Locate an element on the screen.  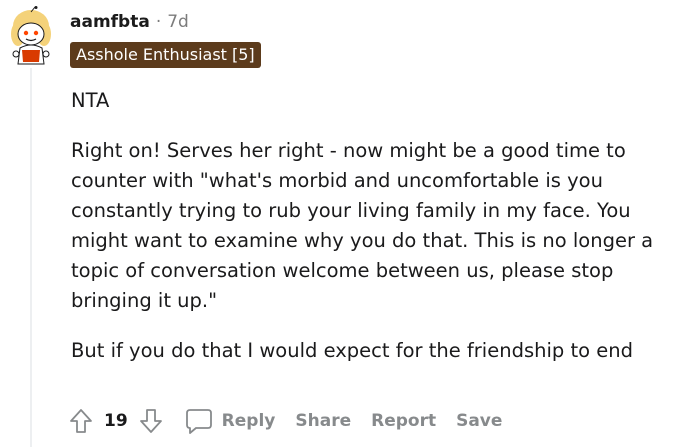
vote-score: 19 is located at coordinates (116, 421).